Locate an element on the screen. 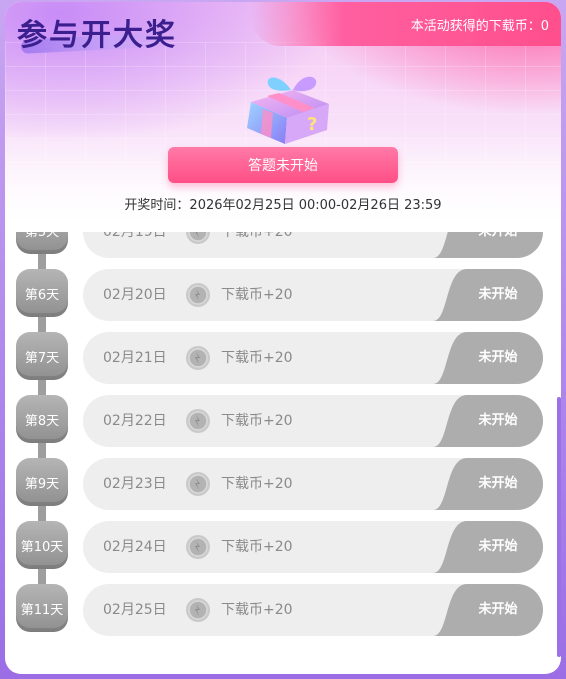 Image resolution: width=566 pixels, height=679 pixels. quiz-status-button: 答题未开始 is located at coordinates (283, 165).